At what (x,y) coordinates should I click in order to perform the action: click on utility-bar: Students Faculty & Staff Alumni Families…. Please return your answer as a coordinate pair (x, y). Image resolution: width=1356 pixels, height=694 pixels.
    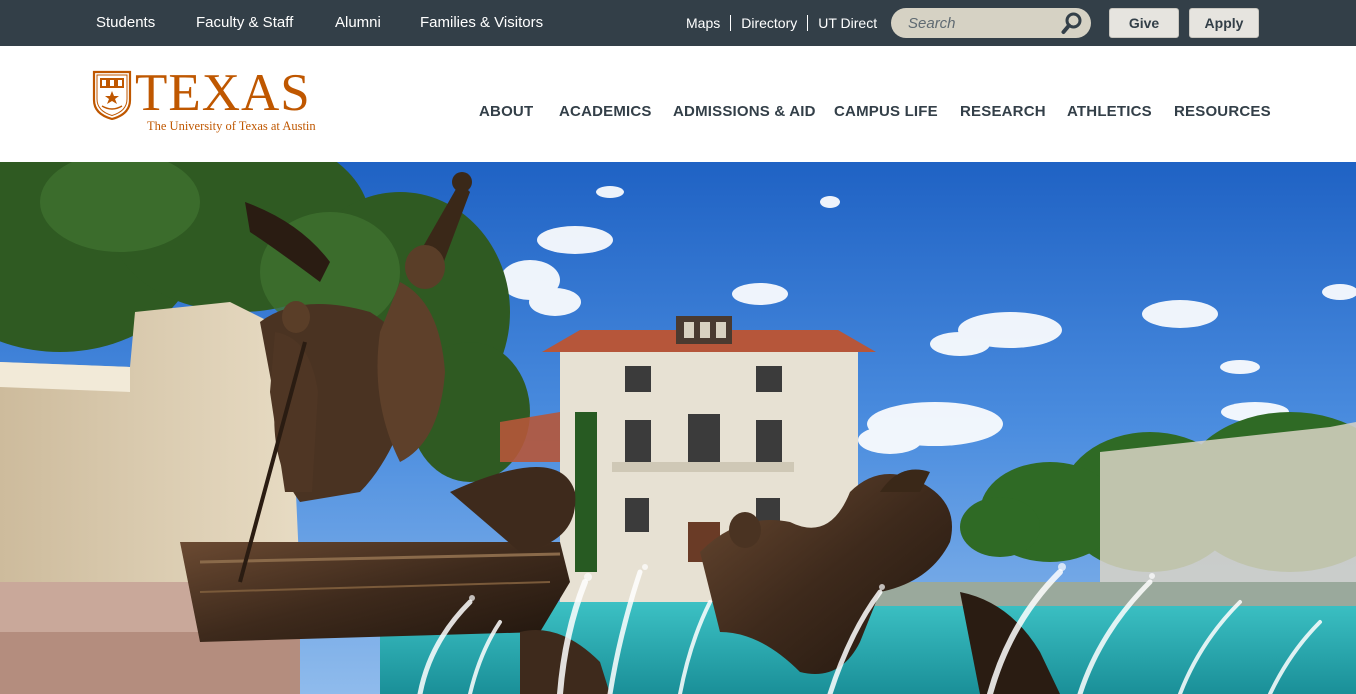
    Looking at the image, I should click on (678, 23).